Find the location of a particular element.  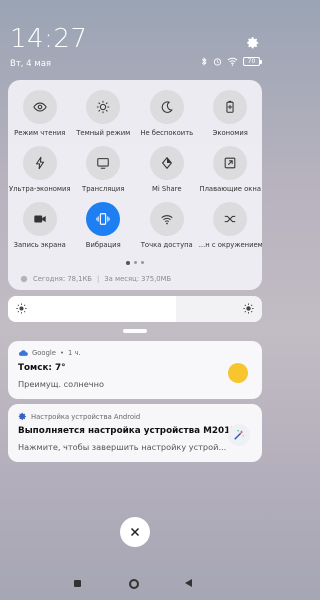

notification-text: Преимущ. солнечно is located at coordinates (61, 384).